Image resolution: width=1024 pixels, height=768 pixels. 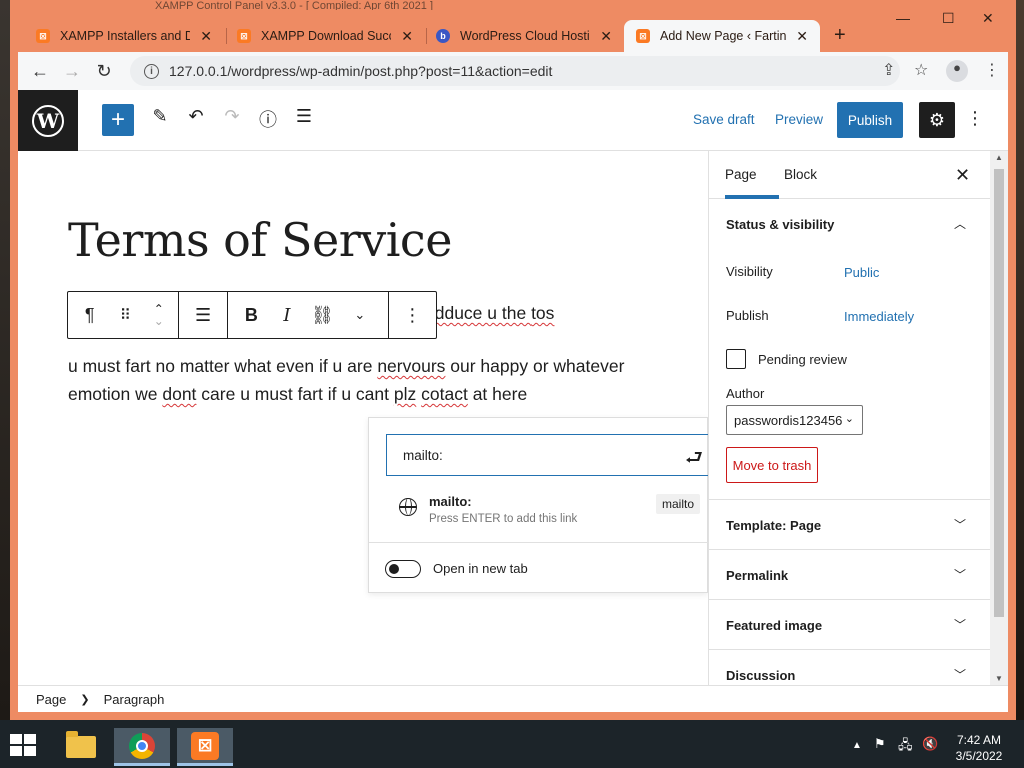 I want to click on publish-label: Publish, so click(x=747, y=315).